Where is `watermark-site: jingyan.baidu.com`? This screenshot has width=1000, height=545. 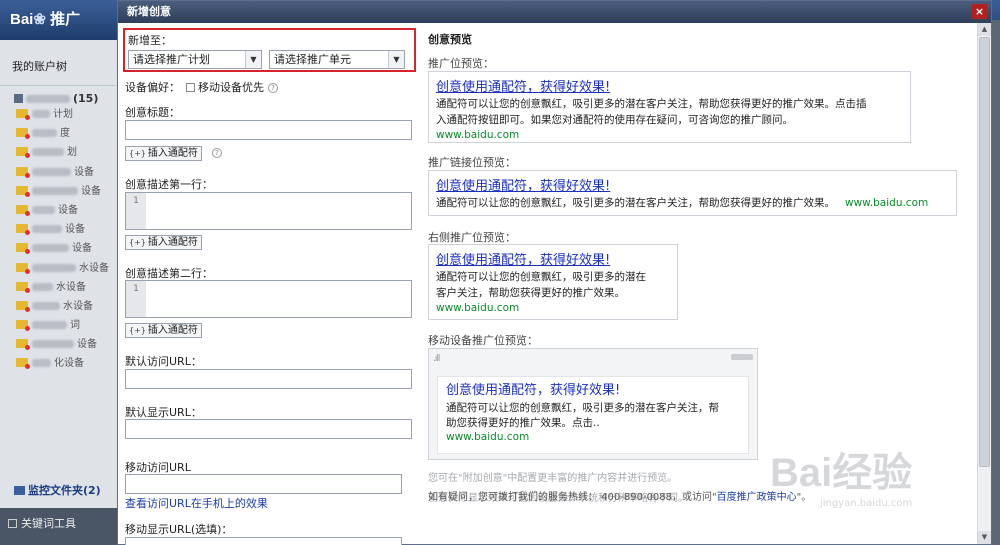
watermark-site: jingyan.baidu.com is located at coordinates (866, 503).